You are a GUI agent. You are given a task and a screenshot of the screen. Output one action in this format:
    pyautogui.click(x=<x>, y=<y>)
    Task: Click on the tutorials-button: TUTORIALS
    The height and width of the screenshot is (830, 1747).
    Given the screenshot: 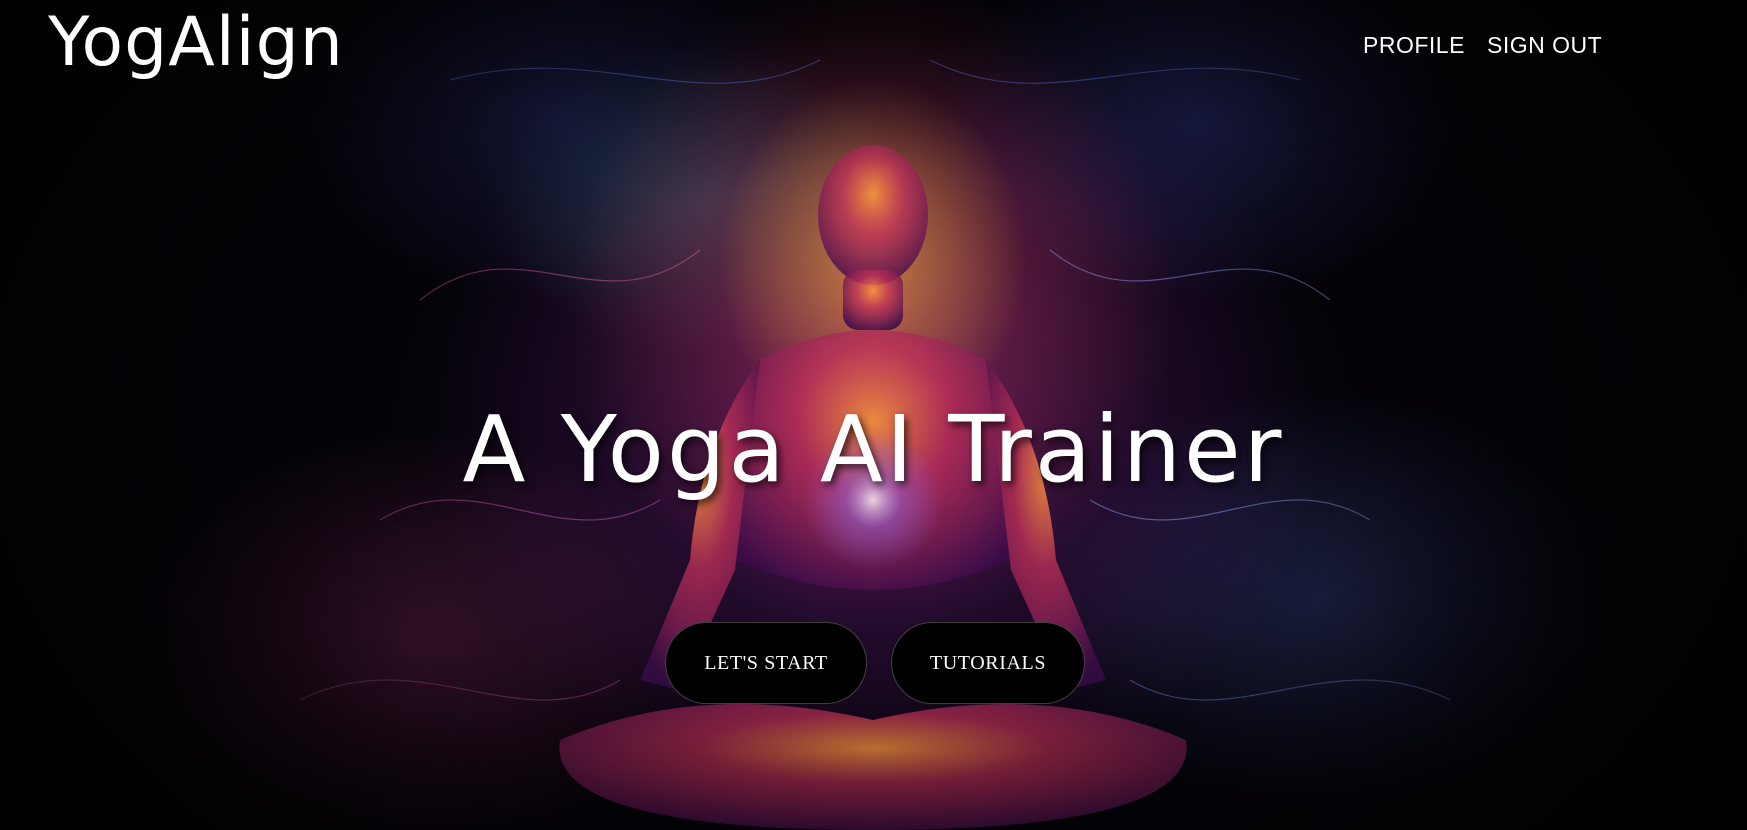 What is the action you would take?
    pyautogui.click(x=988, y=663)
    